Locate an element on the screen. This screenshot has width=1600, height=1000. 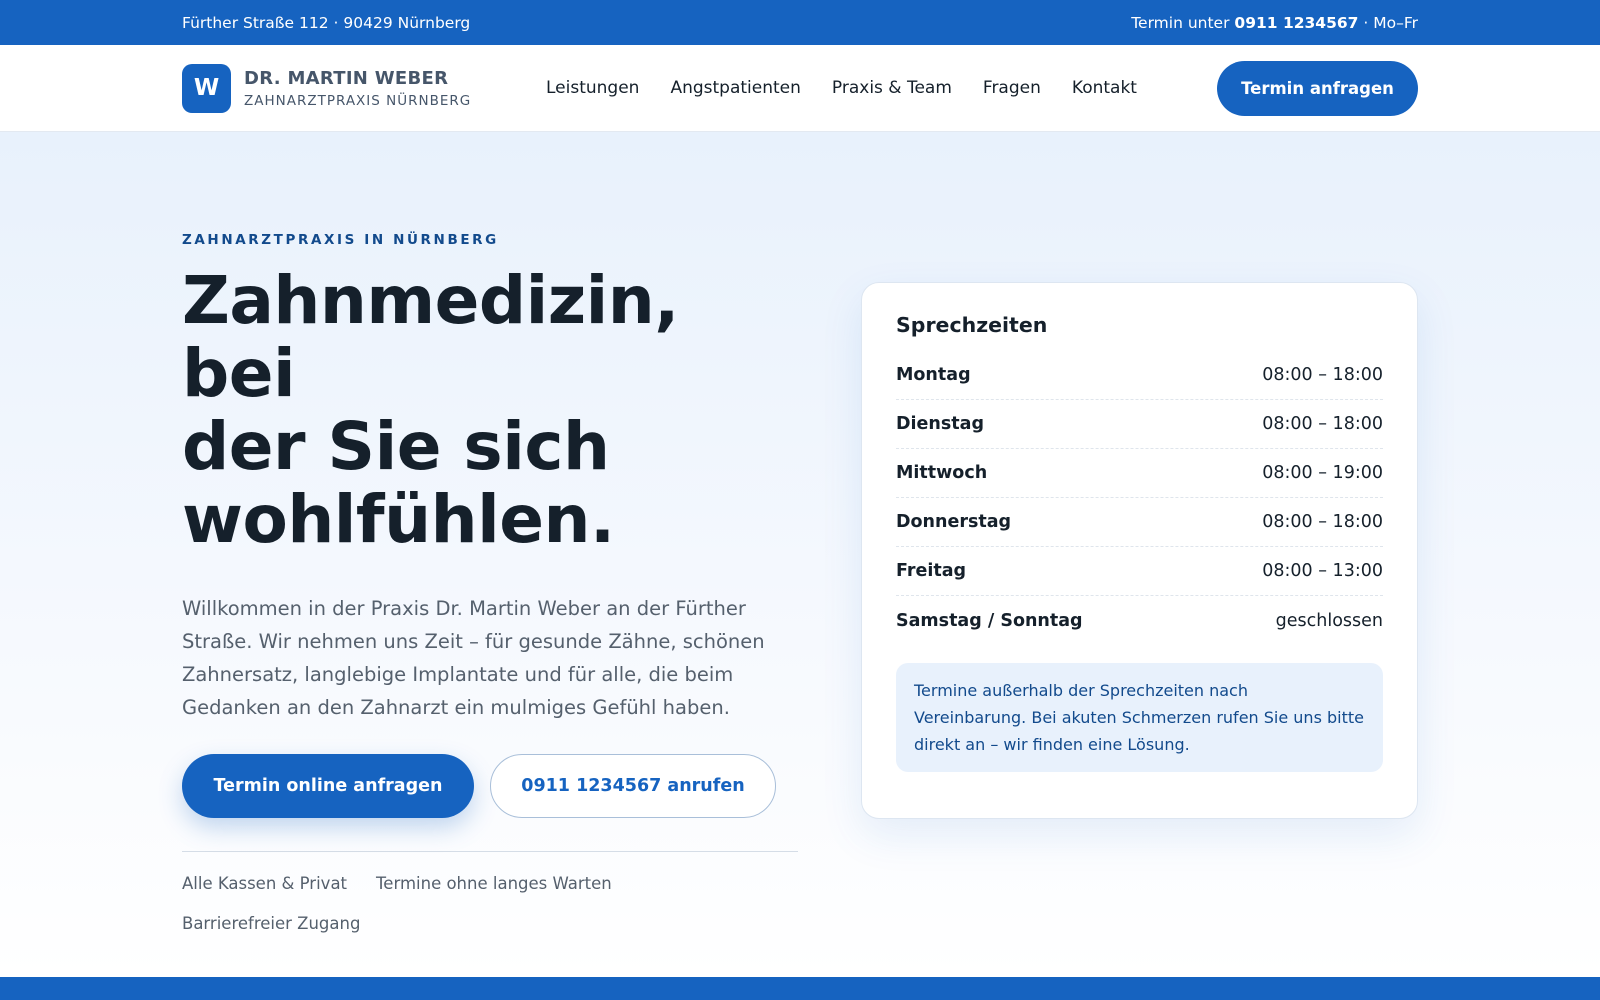
brand-name: DR. MARTIN WEBER is located at coordinates (346, 78).